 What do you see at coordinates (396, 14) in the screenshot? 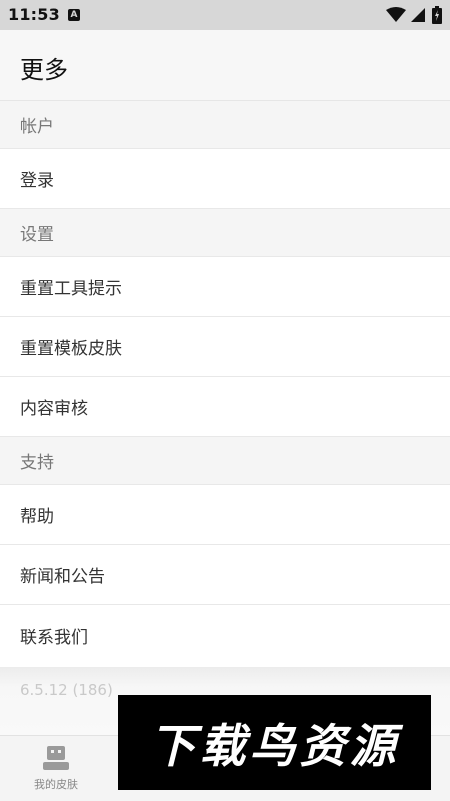
I see `wifi-icon` at bounding box center [396, 14].